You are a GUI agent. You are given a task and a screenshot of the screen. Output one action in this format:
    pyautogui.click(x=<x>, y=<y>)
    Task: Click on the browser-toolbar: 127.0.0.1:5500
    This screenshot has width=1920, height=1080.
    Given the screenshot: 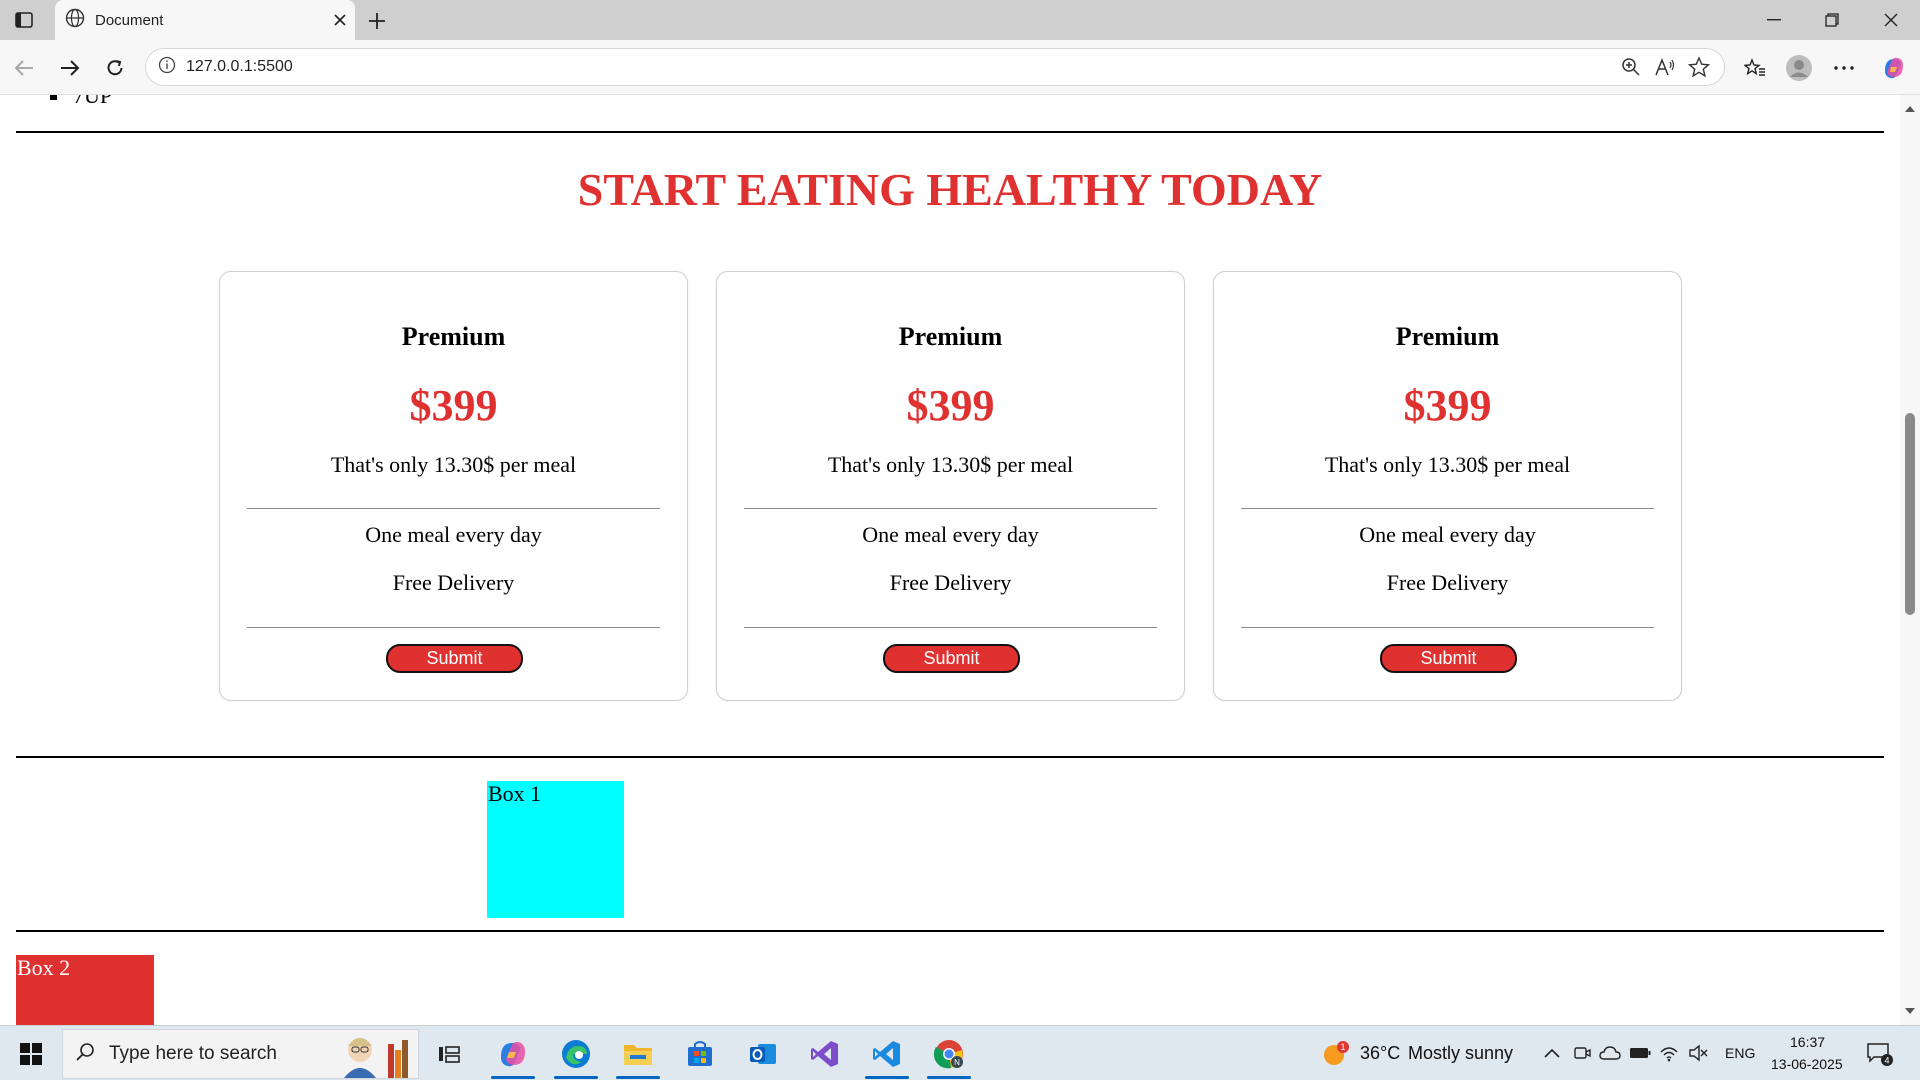 What is the action you would take?
    pyautogui.click(x=960, y=67)
    